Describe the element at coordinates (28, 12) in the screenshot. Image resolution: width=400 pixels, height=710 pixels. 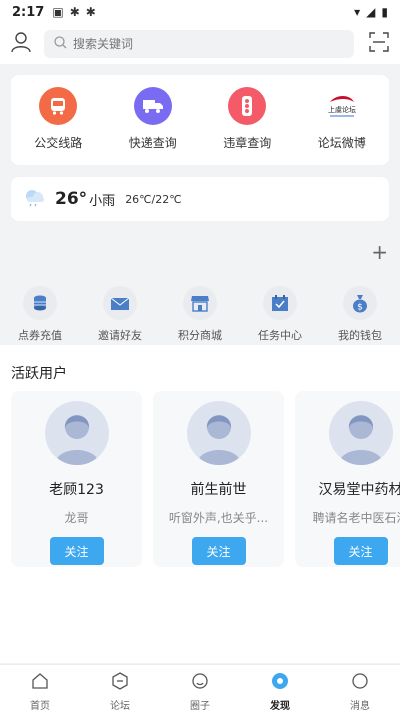
I see `status-time: 2:17` at that location.